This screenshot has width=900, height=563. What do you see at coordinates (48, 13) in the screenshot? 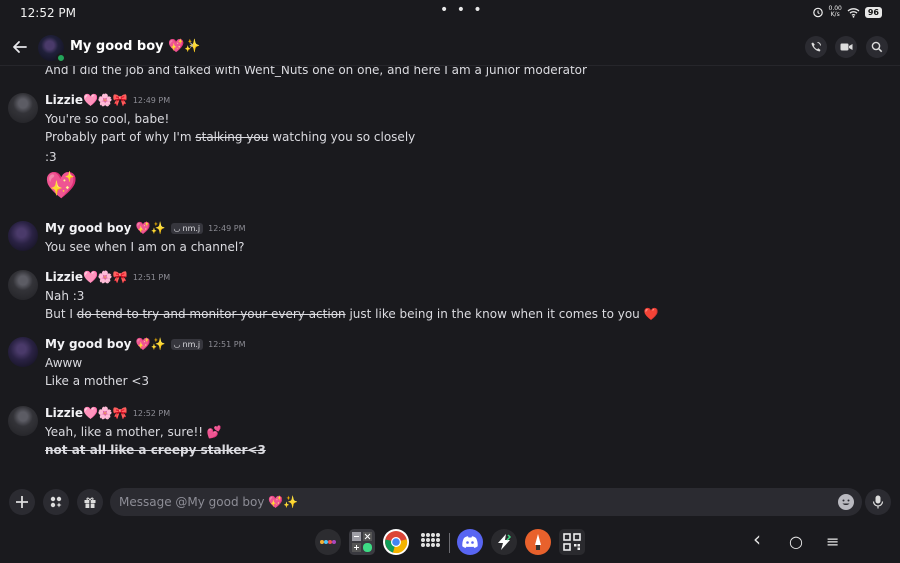
I see `status-time: 12:52 PM` at bounding box center [48, 13].